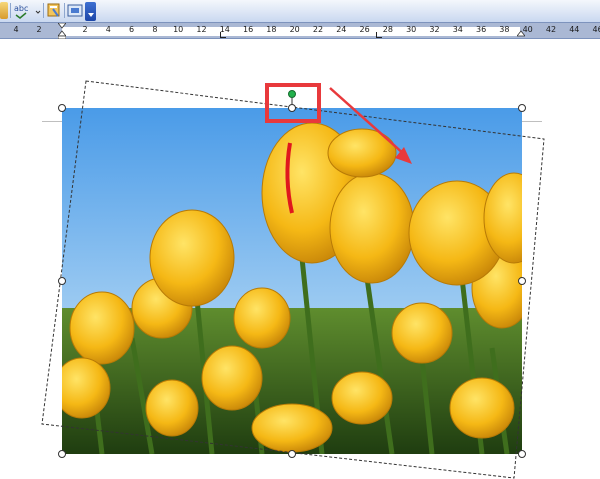  Describe the element at coordinates (62, 108) in the screenshot. I see `resize-handle-top-left` at that location.